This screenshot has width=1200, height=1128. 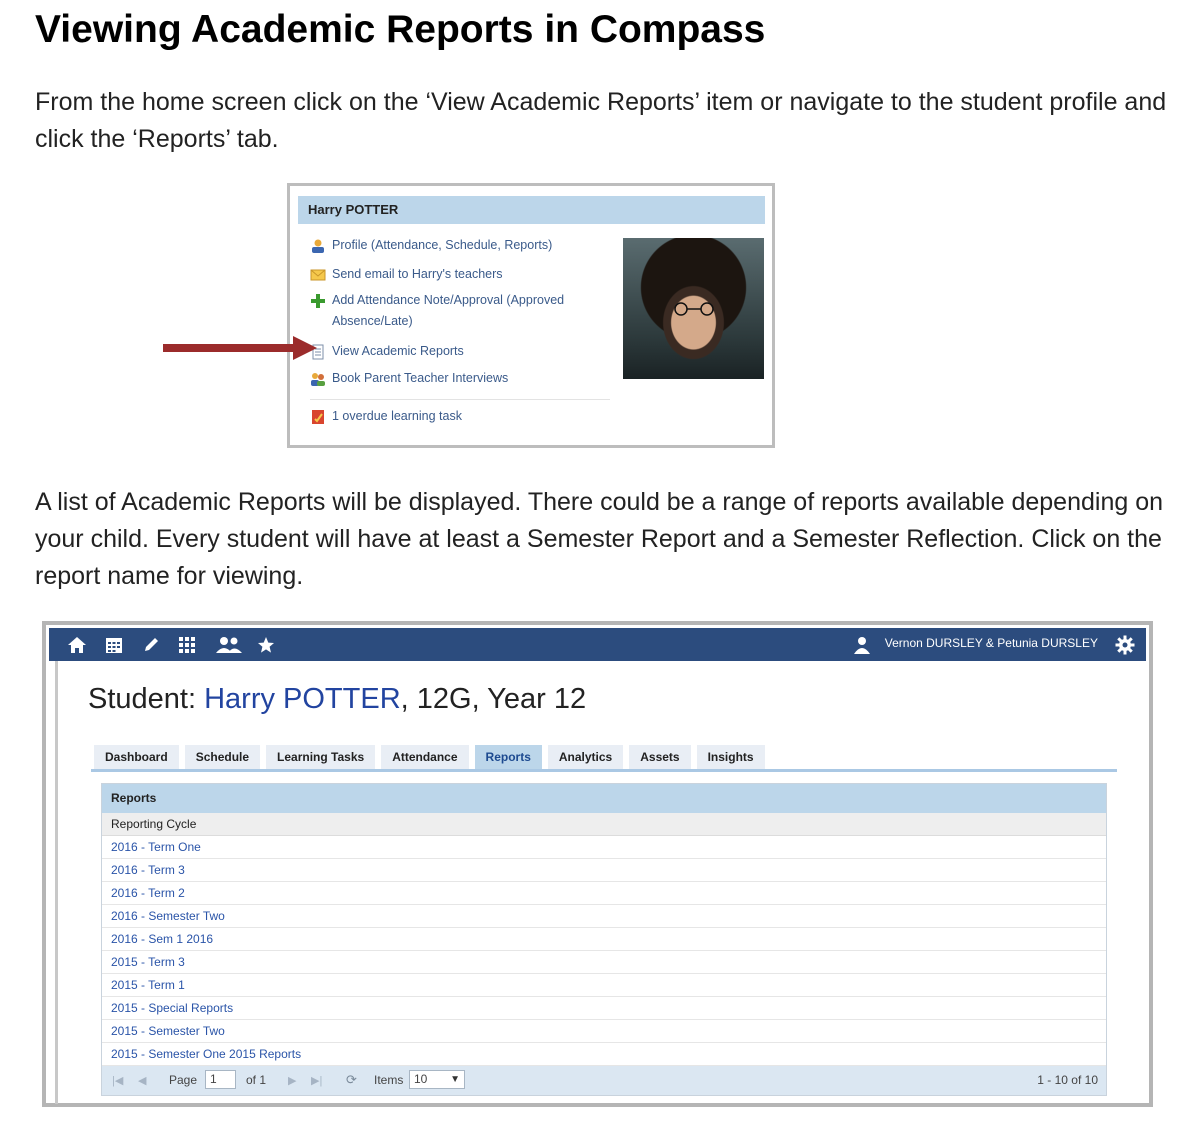 What do you see at coordinates (240, 348) in the screenshot?
I see `pointer-arrow` at bounding box center [240, 348].